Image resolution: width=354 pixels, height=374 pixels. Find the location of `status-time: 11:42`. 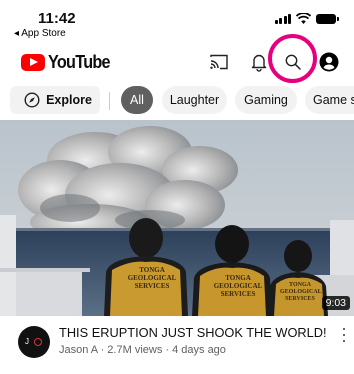

status-time: 11:42 is located at coordinates (57, 18).